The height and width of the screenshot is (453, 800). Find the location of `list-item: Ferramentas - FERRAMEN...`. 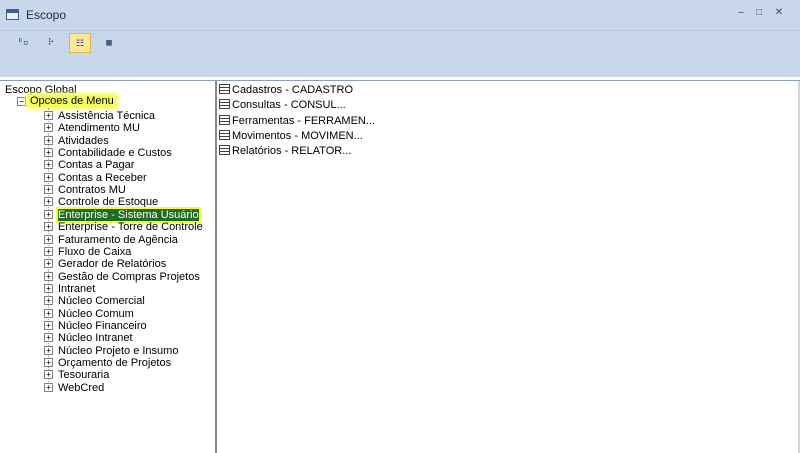

list-item: Ferramentas - FERRAMEN... is located at coordinates (297, 121).